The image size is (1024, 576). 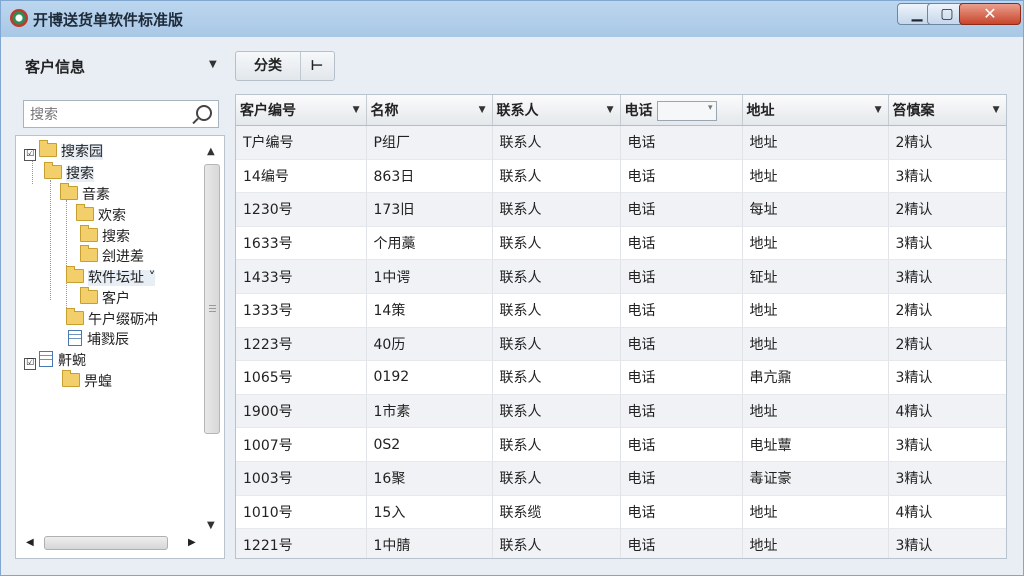 I want to click on column-header: 电话, so click(x=681, y=110).